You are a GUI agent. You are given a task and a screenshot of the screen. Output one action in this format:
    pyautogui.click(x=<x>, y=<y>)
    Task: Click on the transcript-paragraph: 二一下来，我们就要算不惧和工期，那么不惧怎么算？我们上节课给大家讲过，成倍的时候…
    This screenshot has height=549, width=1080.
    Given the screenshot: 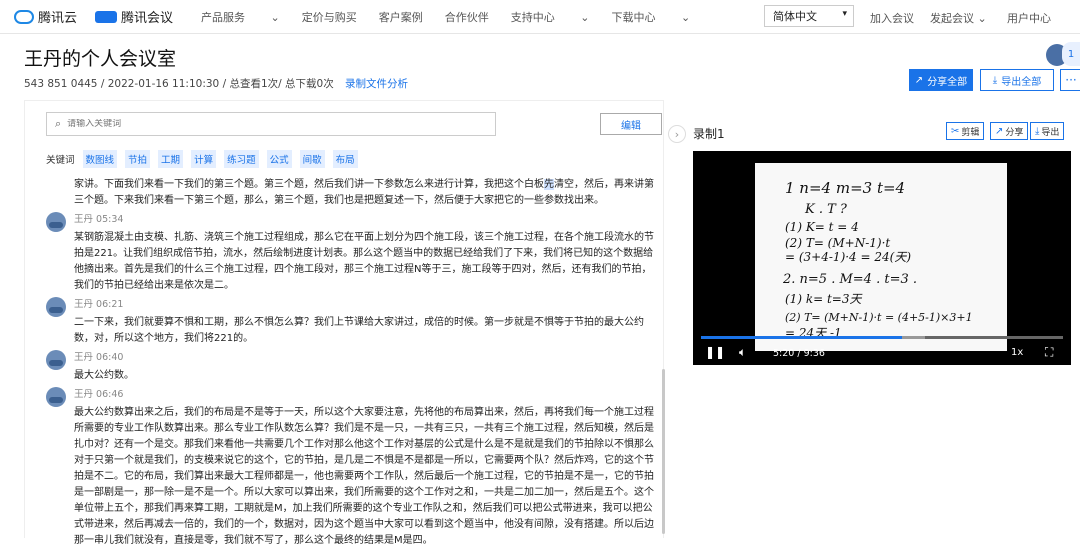 What is the action you would take?
    pyautogui.click(x=366, y=331)
    